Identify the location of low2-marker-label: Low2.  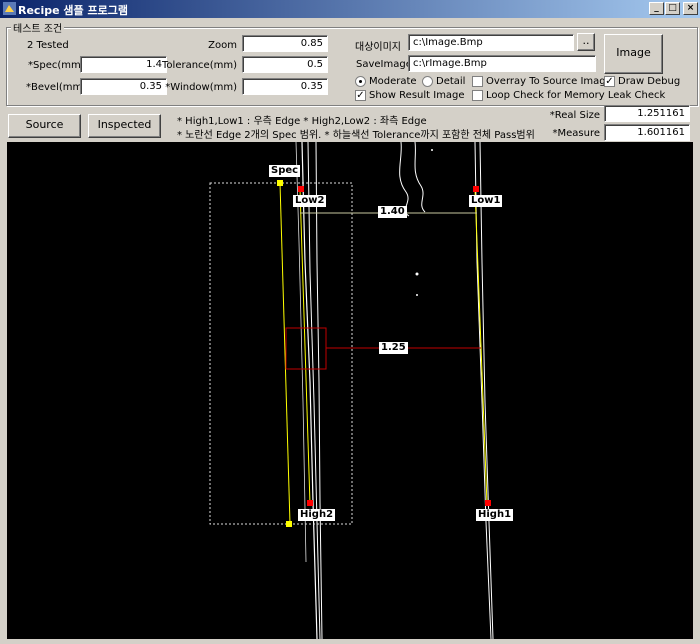
(310, 201).